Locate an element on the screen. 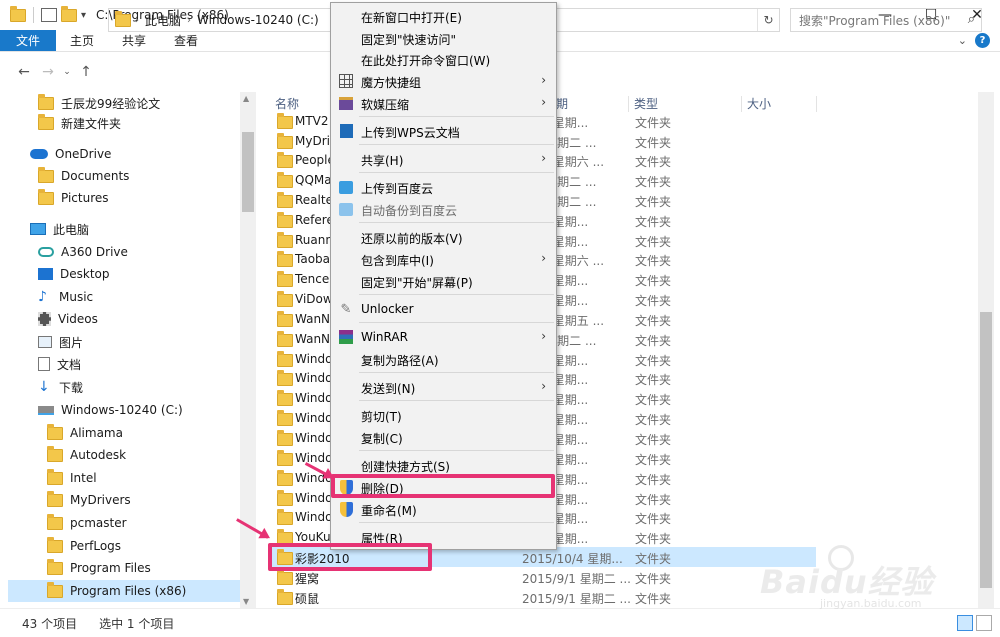 This screenshot has width=1000, height=637. nav-item-this-pc: 此电脑 is located at coordinates (135, 229).